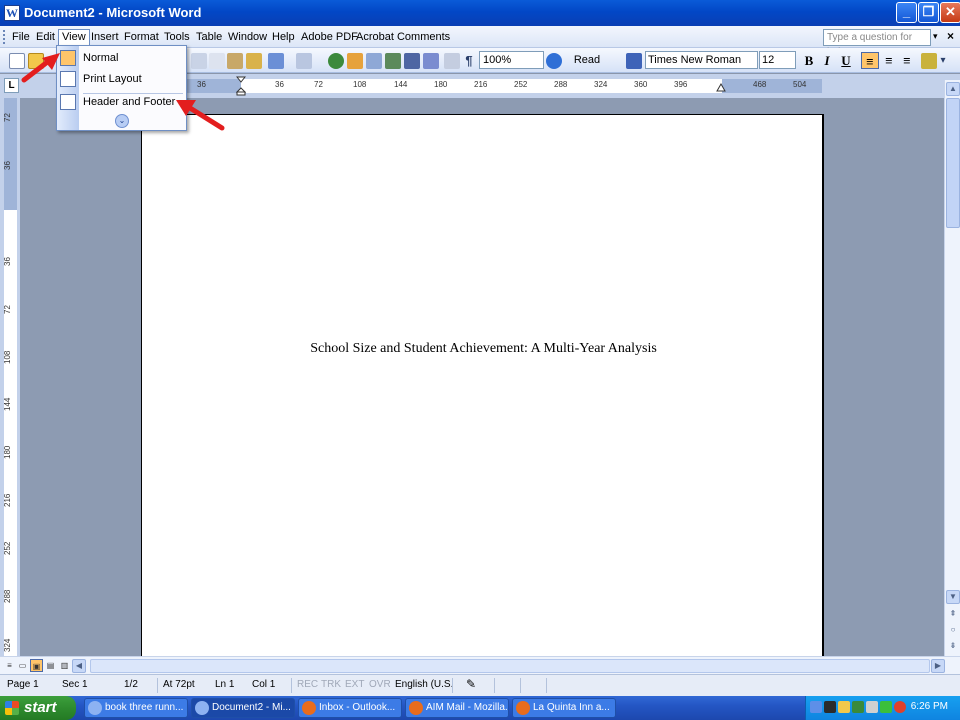 The width and height of the screenshot is (960, 720). What do you see at coordinates (122, 121) in the screenshot?
I see `expand-menu-chevron-icon: ⌄` at bounding box center [122, 121].